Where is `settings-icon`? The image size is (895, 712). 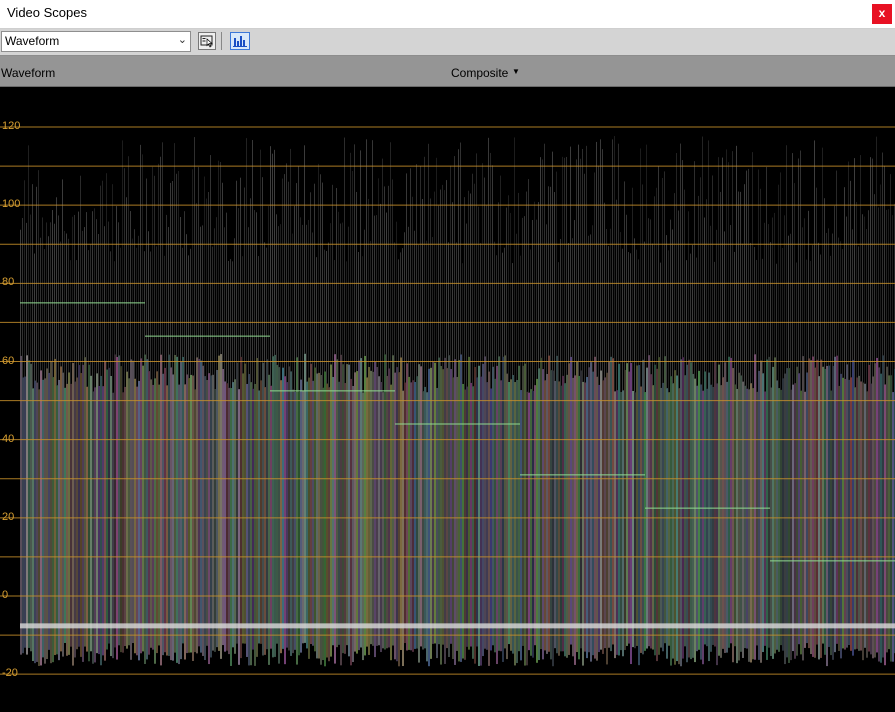
settings-icon is located at coordinates (206, 41).